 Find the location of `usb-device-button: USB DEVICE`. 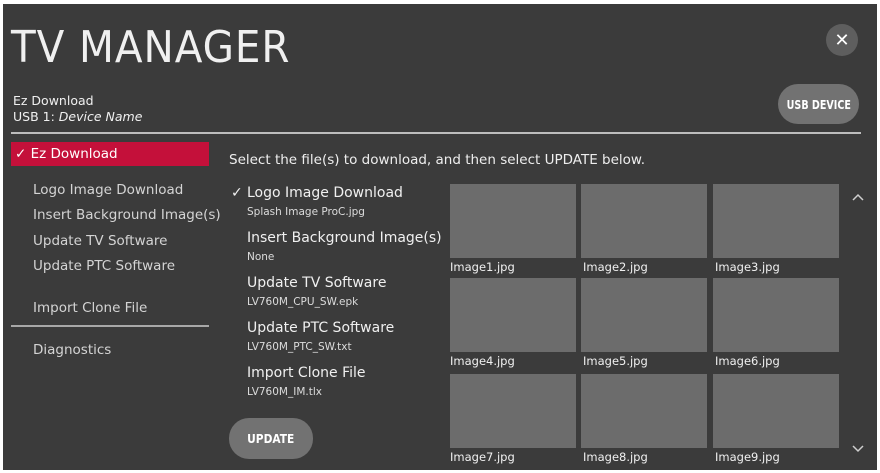

usb-device-button: USB DEVICE is located at coordinates (818, 104).